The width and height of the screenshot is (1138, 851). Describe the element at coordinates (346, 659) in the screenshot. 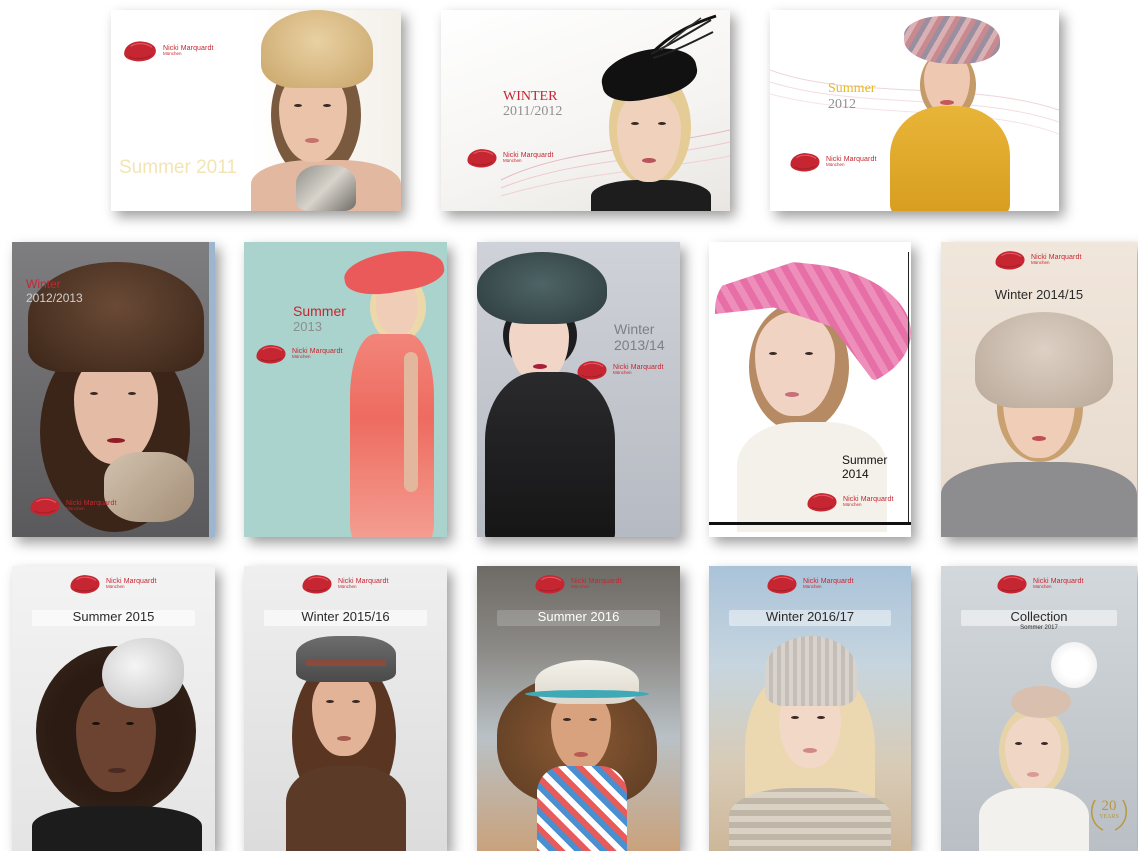

I see `gray-fedora-hat` at that location.